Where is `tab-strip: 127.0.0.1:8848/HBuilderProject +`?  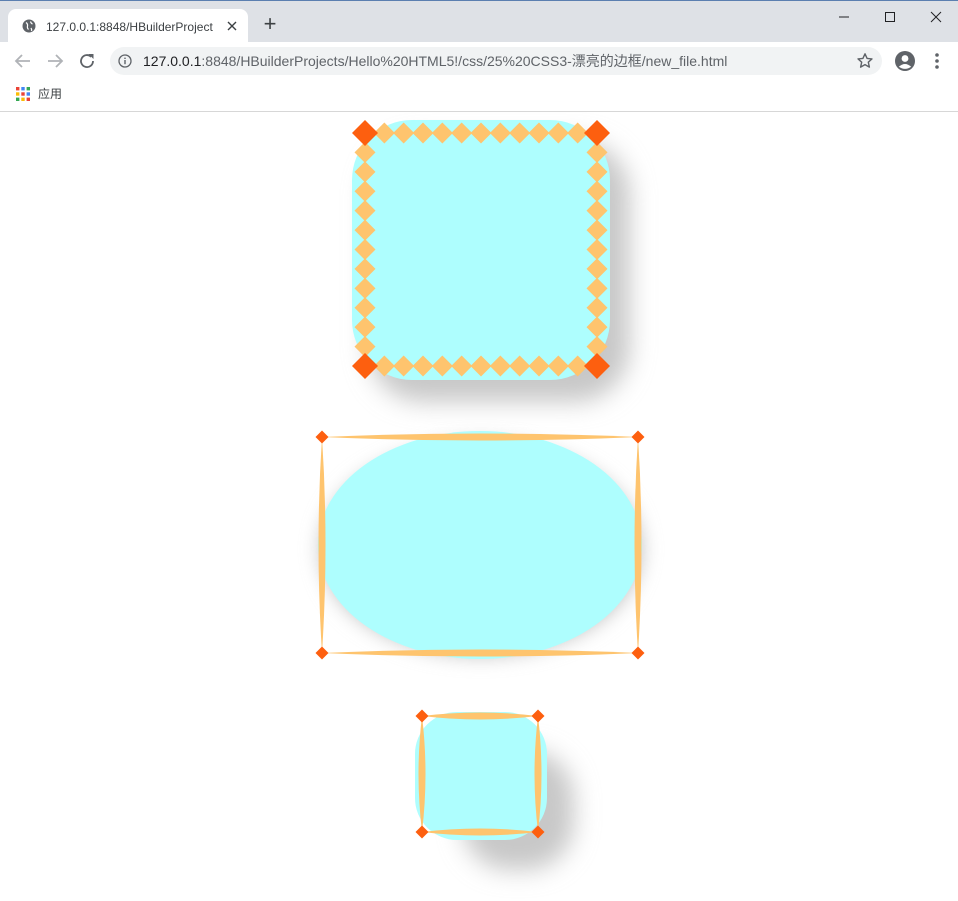 tab-strip: 127.0.0.1:8848/HBuilderProject + is located at coordinates (479, 21).